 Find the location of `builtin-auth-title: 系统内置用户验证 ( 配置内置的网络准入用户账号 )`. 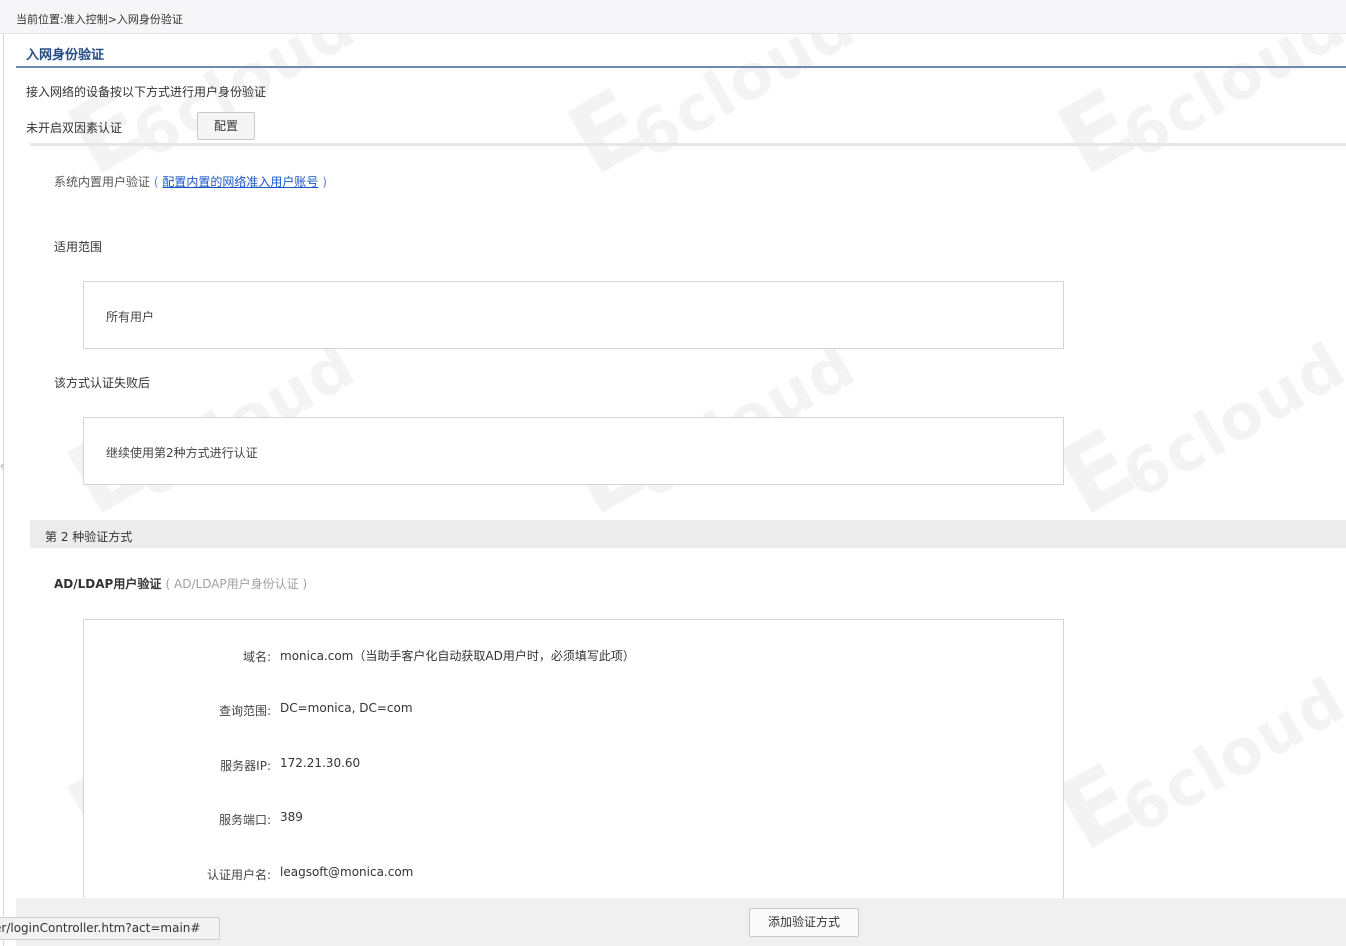

builtin-auth-title: 系统内置用户验证 ( 配置内置的网络准入用户账号 ) is located at coordinates (190, 181).